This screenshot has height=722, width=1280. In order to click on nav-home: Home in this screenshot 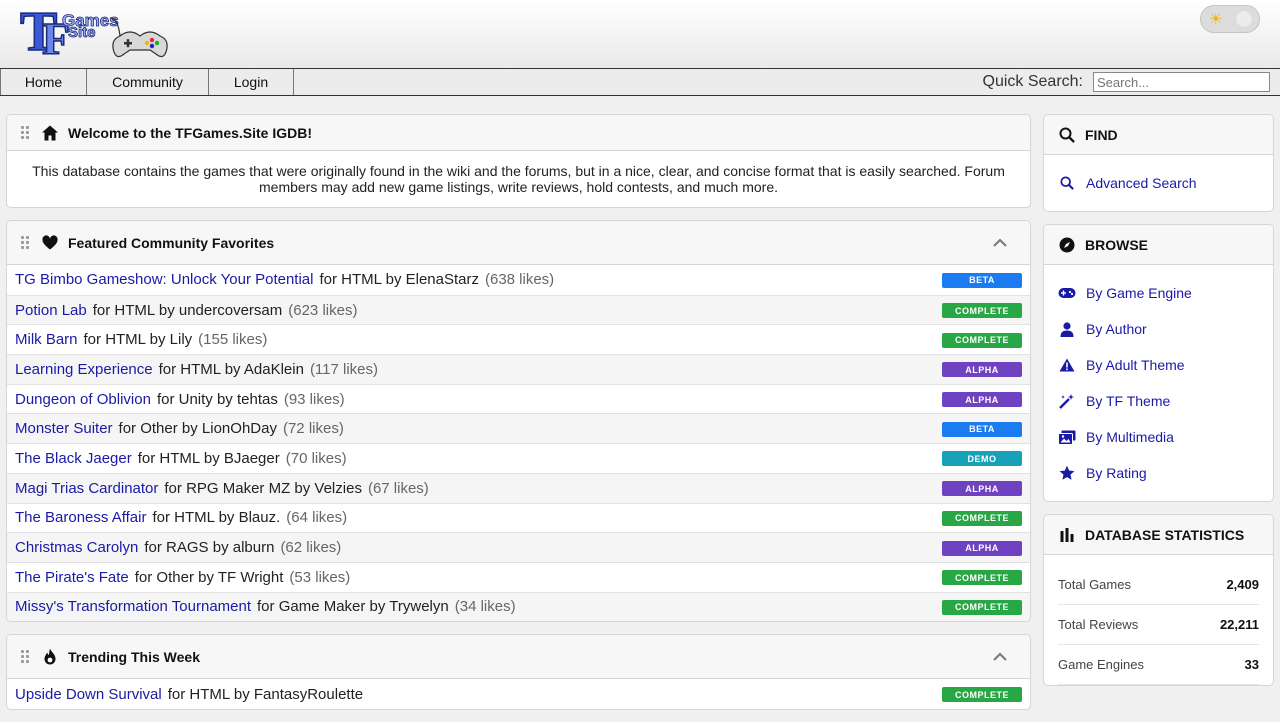, I will do `click(43, 82)`.